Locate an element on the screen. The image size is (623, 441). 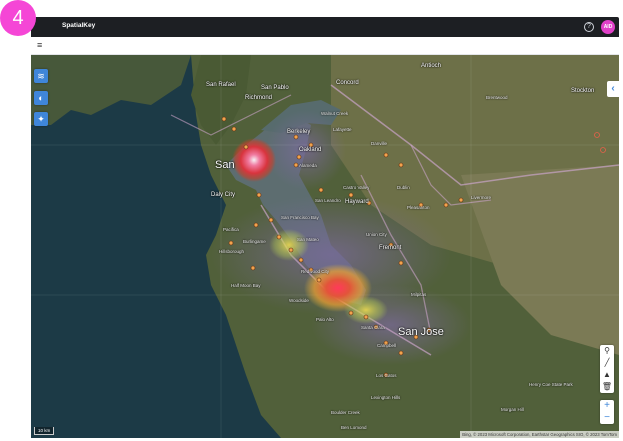
user-avatar: AID is located at coordinates (608, 27).